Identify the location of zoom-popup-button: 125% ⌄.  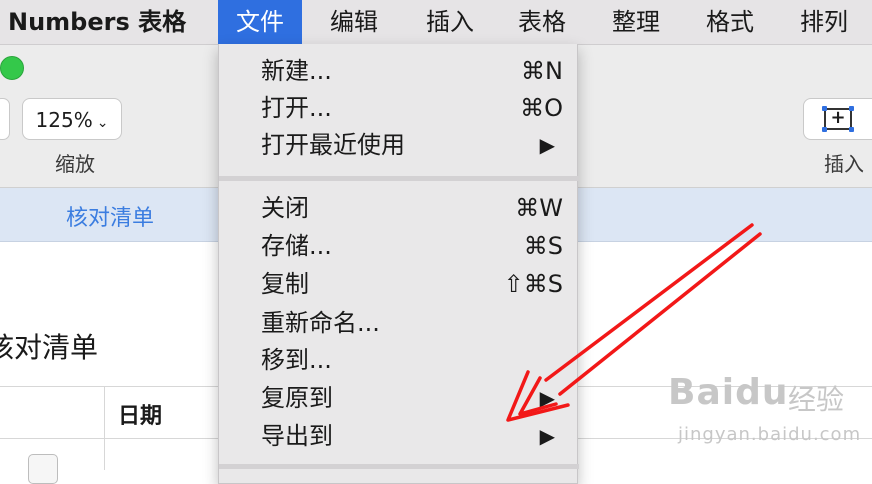
(72, 119).